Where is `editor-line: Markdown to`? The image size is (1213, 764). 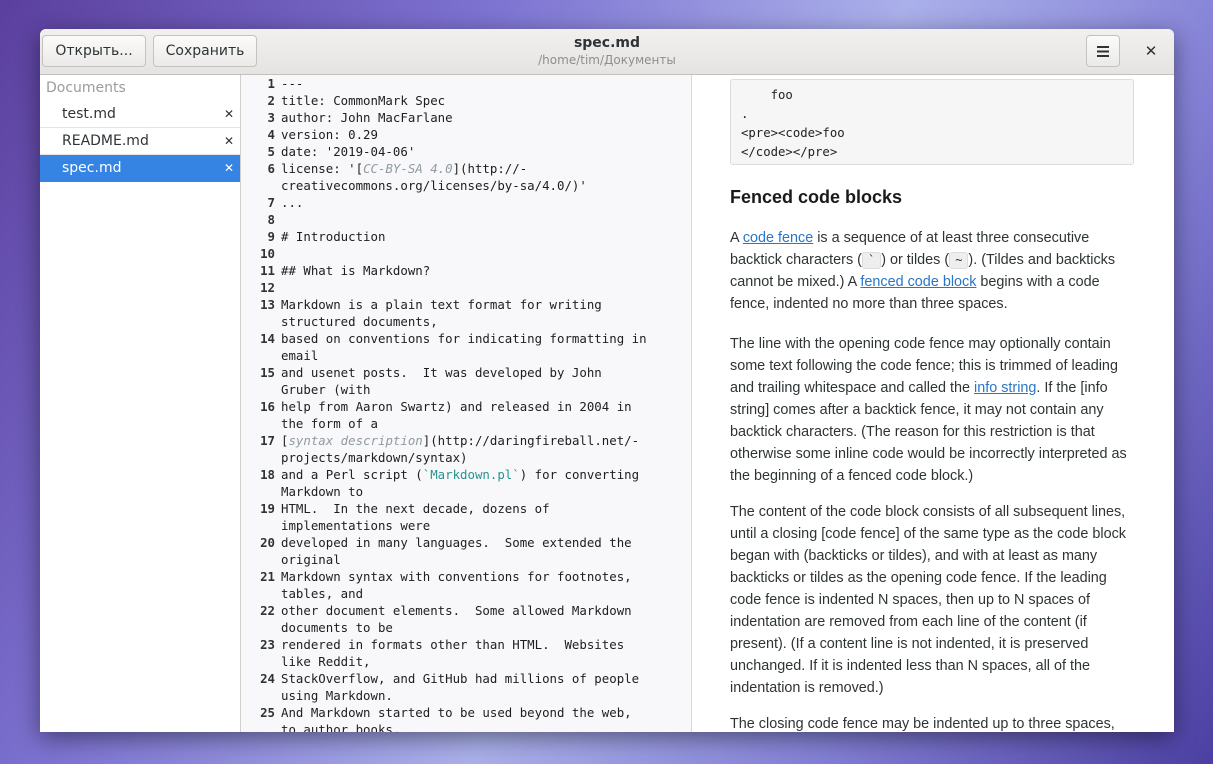 editor-line: Markdown to is located at coordinates (466, 491).